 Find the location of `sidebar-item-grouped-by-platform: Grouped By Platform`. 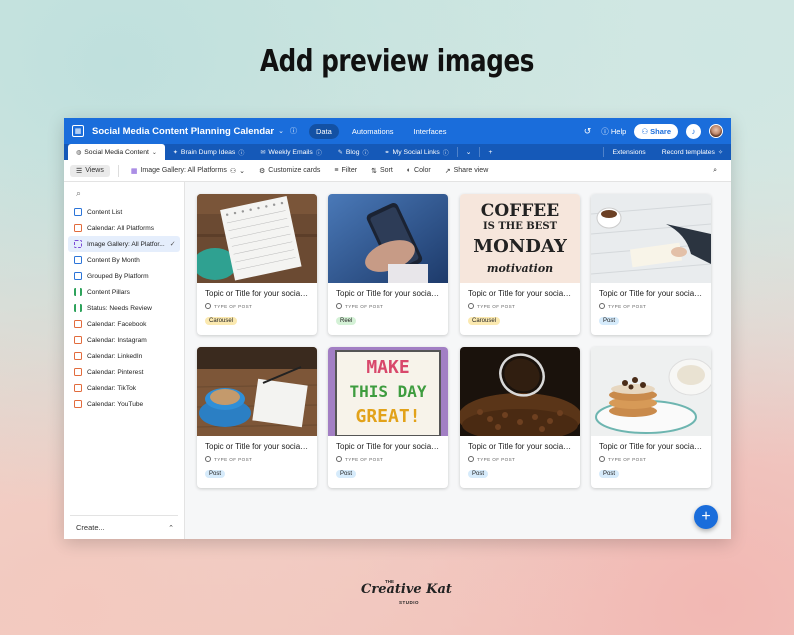

sidebar-item-grouped-by-platform: Grouped By Platform is located at coordinates (124, 276).